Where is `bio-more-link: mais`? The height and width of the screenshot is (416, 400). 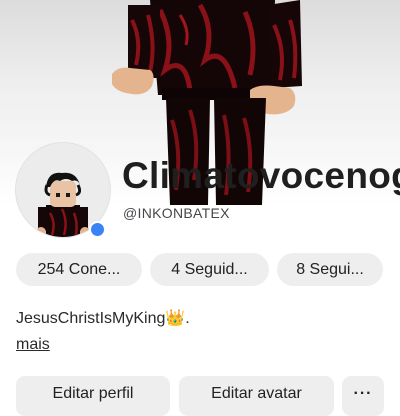
bio-more-link: mais is located at coordinates (33, 345).